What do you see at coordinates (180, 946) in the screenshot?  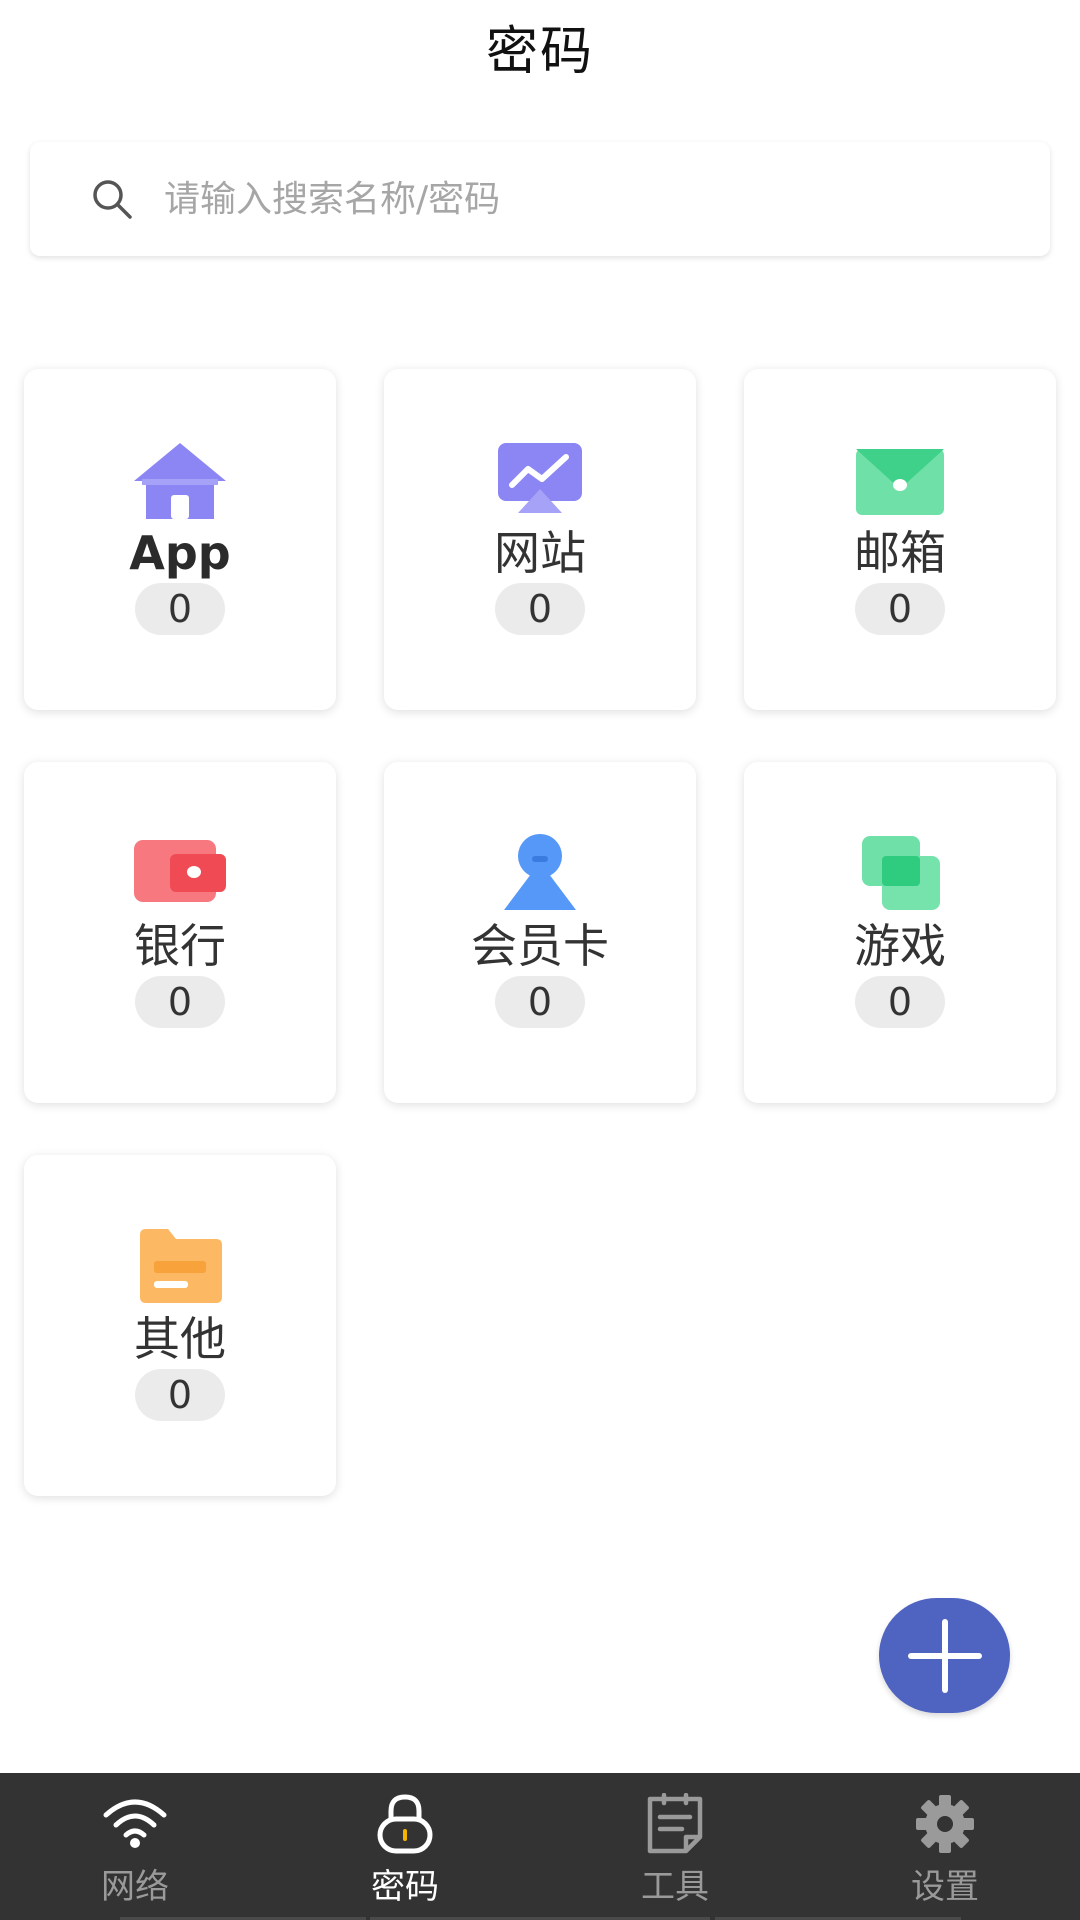 I see `category-label: 银行` at bounding box center [180, 946].